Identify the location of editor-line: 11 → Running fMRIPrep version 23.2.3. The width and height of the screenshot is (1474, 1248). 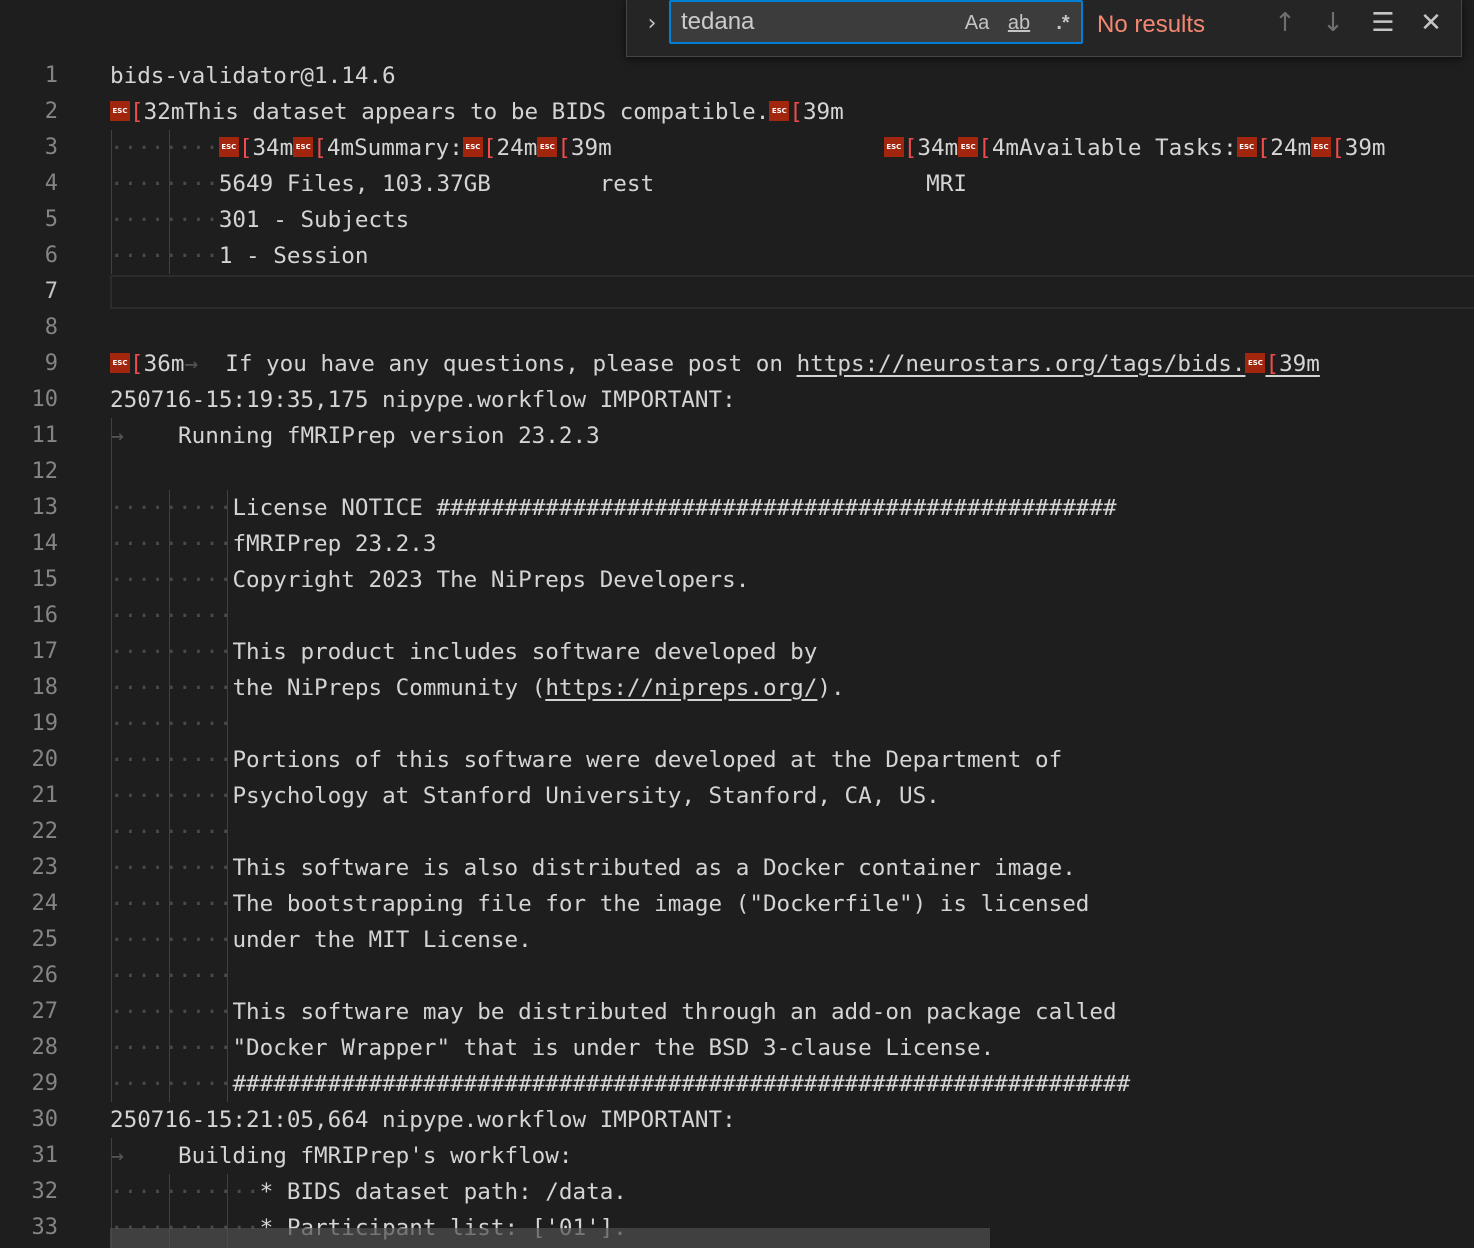
(737, 436).